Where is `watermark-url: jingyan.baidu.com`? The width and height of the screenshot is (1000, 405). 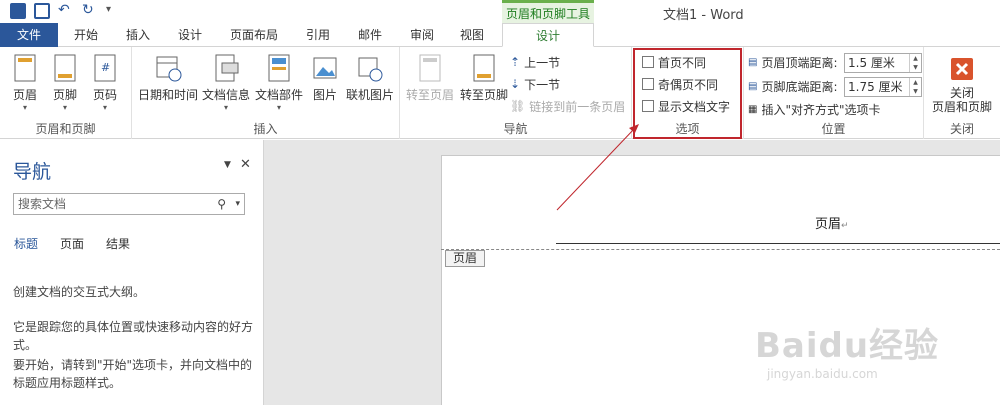
watermark-url: jingyan.baidu.com is located at coordinates (822, 374).